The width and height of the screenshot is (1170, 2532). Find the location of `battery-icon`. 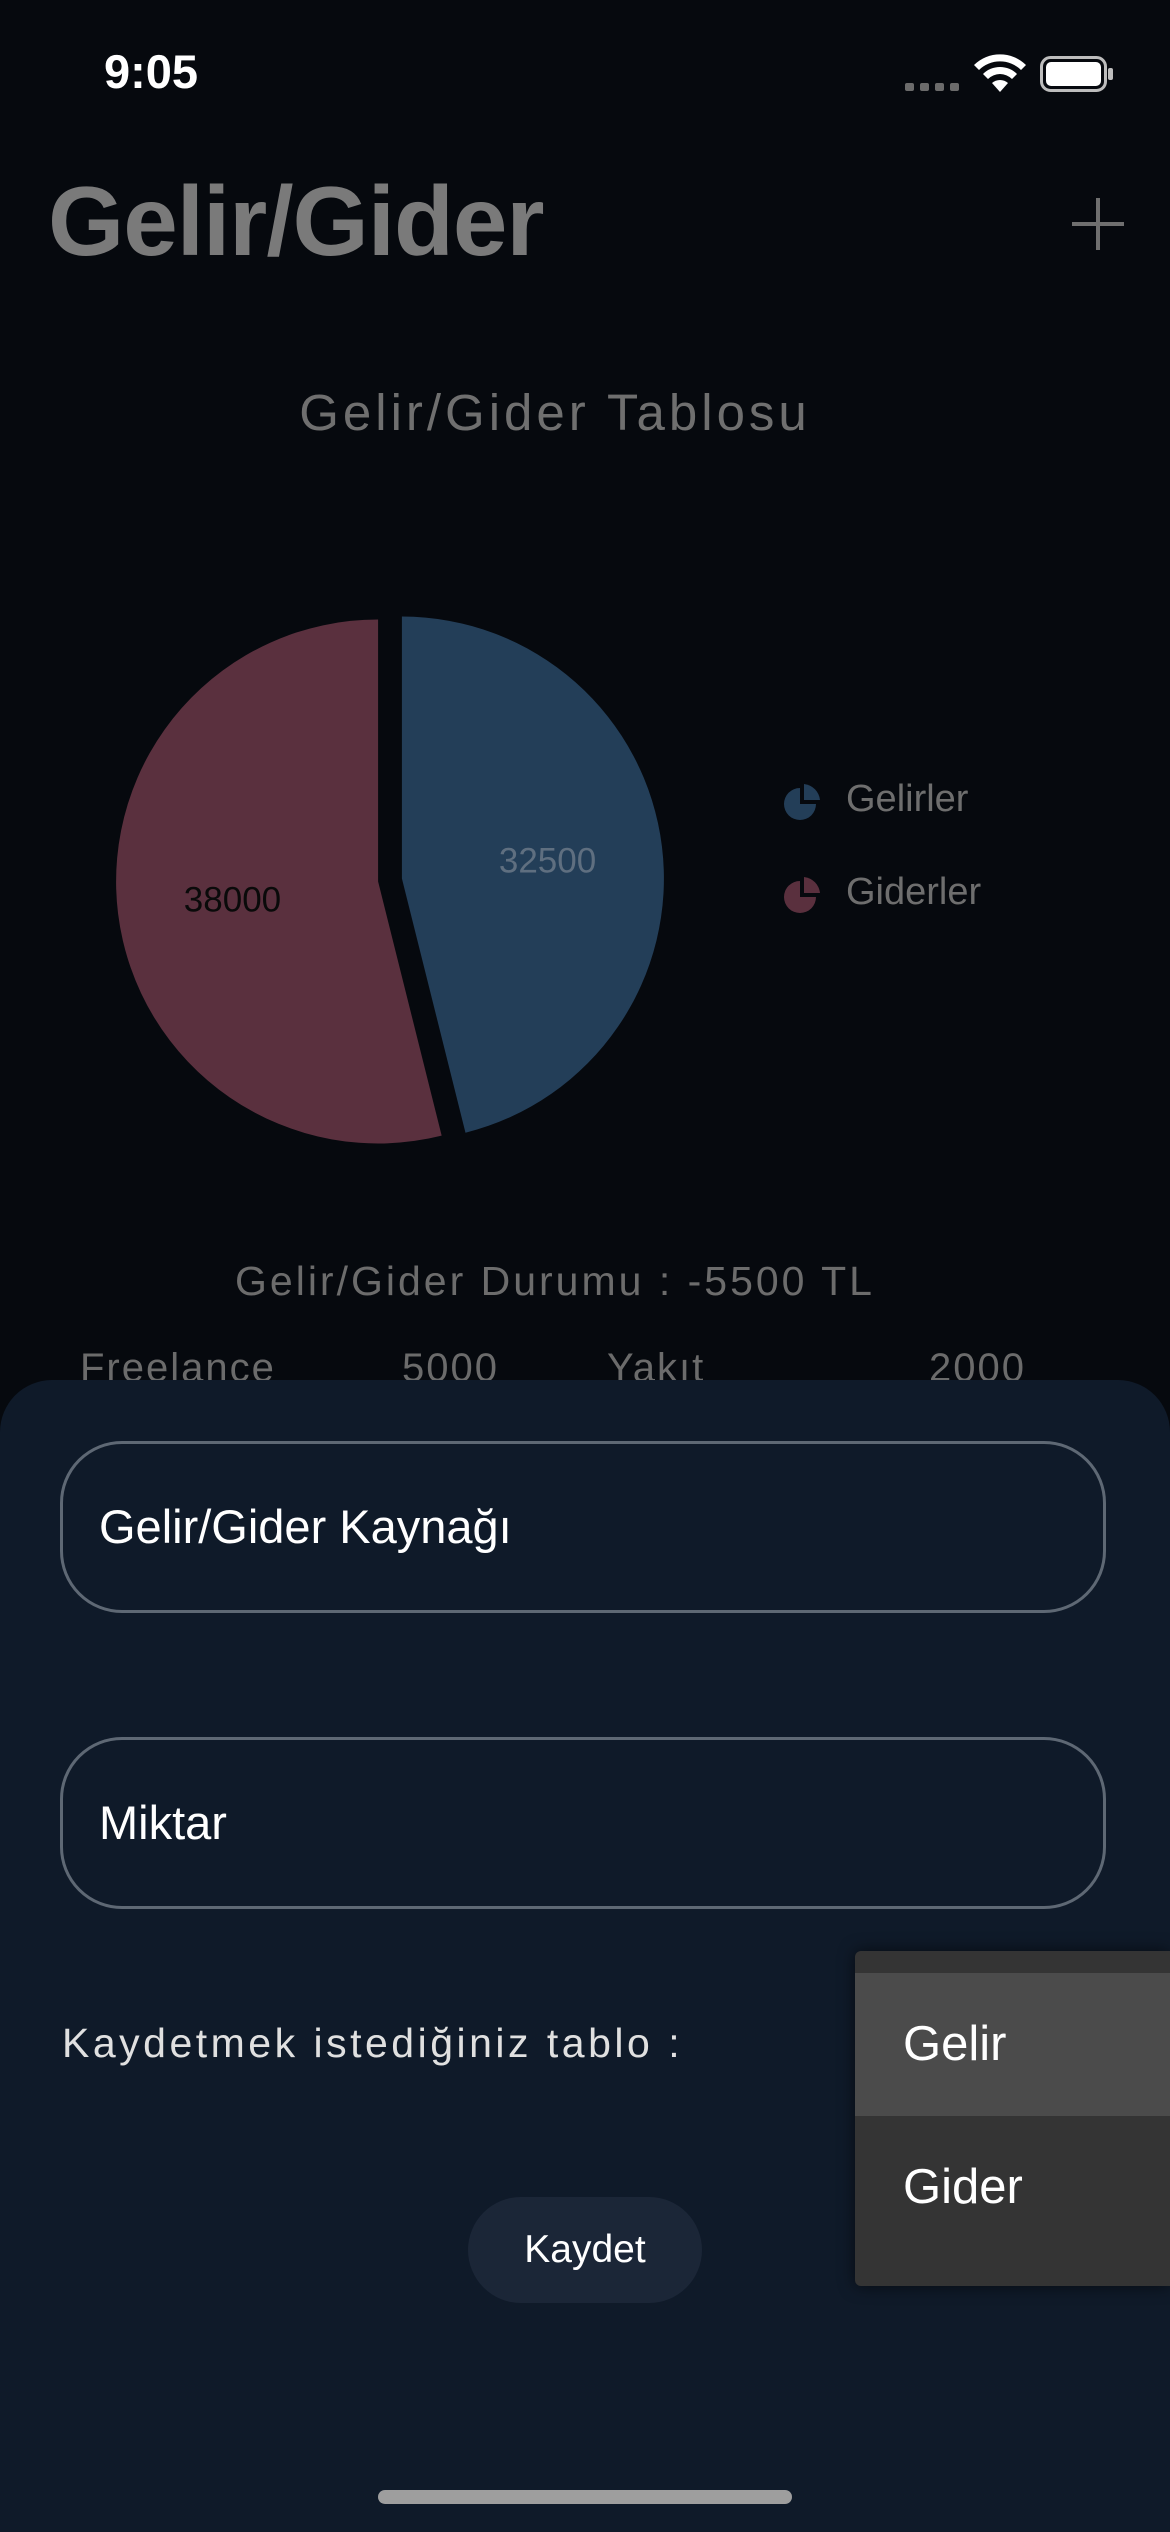

battery-icon is located at coordinates (1076, 74).